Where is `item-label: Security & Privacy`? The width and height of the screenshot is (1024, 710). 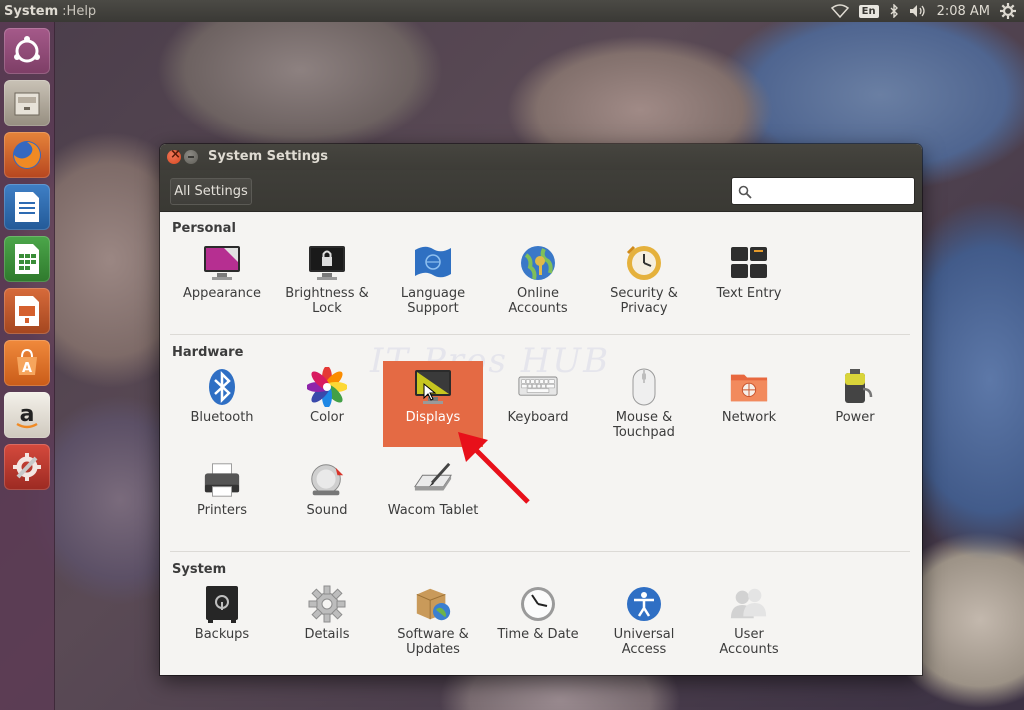 item-label: Security & Privacy is located at coordinates (644, 301).